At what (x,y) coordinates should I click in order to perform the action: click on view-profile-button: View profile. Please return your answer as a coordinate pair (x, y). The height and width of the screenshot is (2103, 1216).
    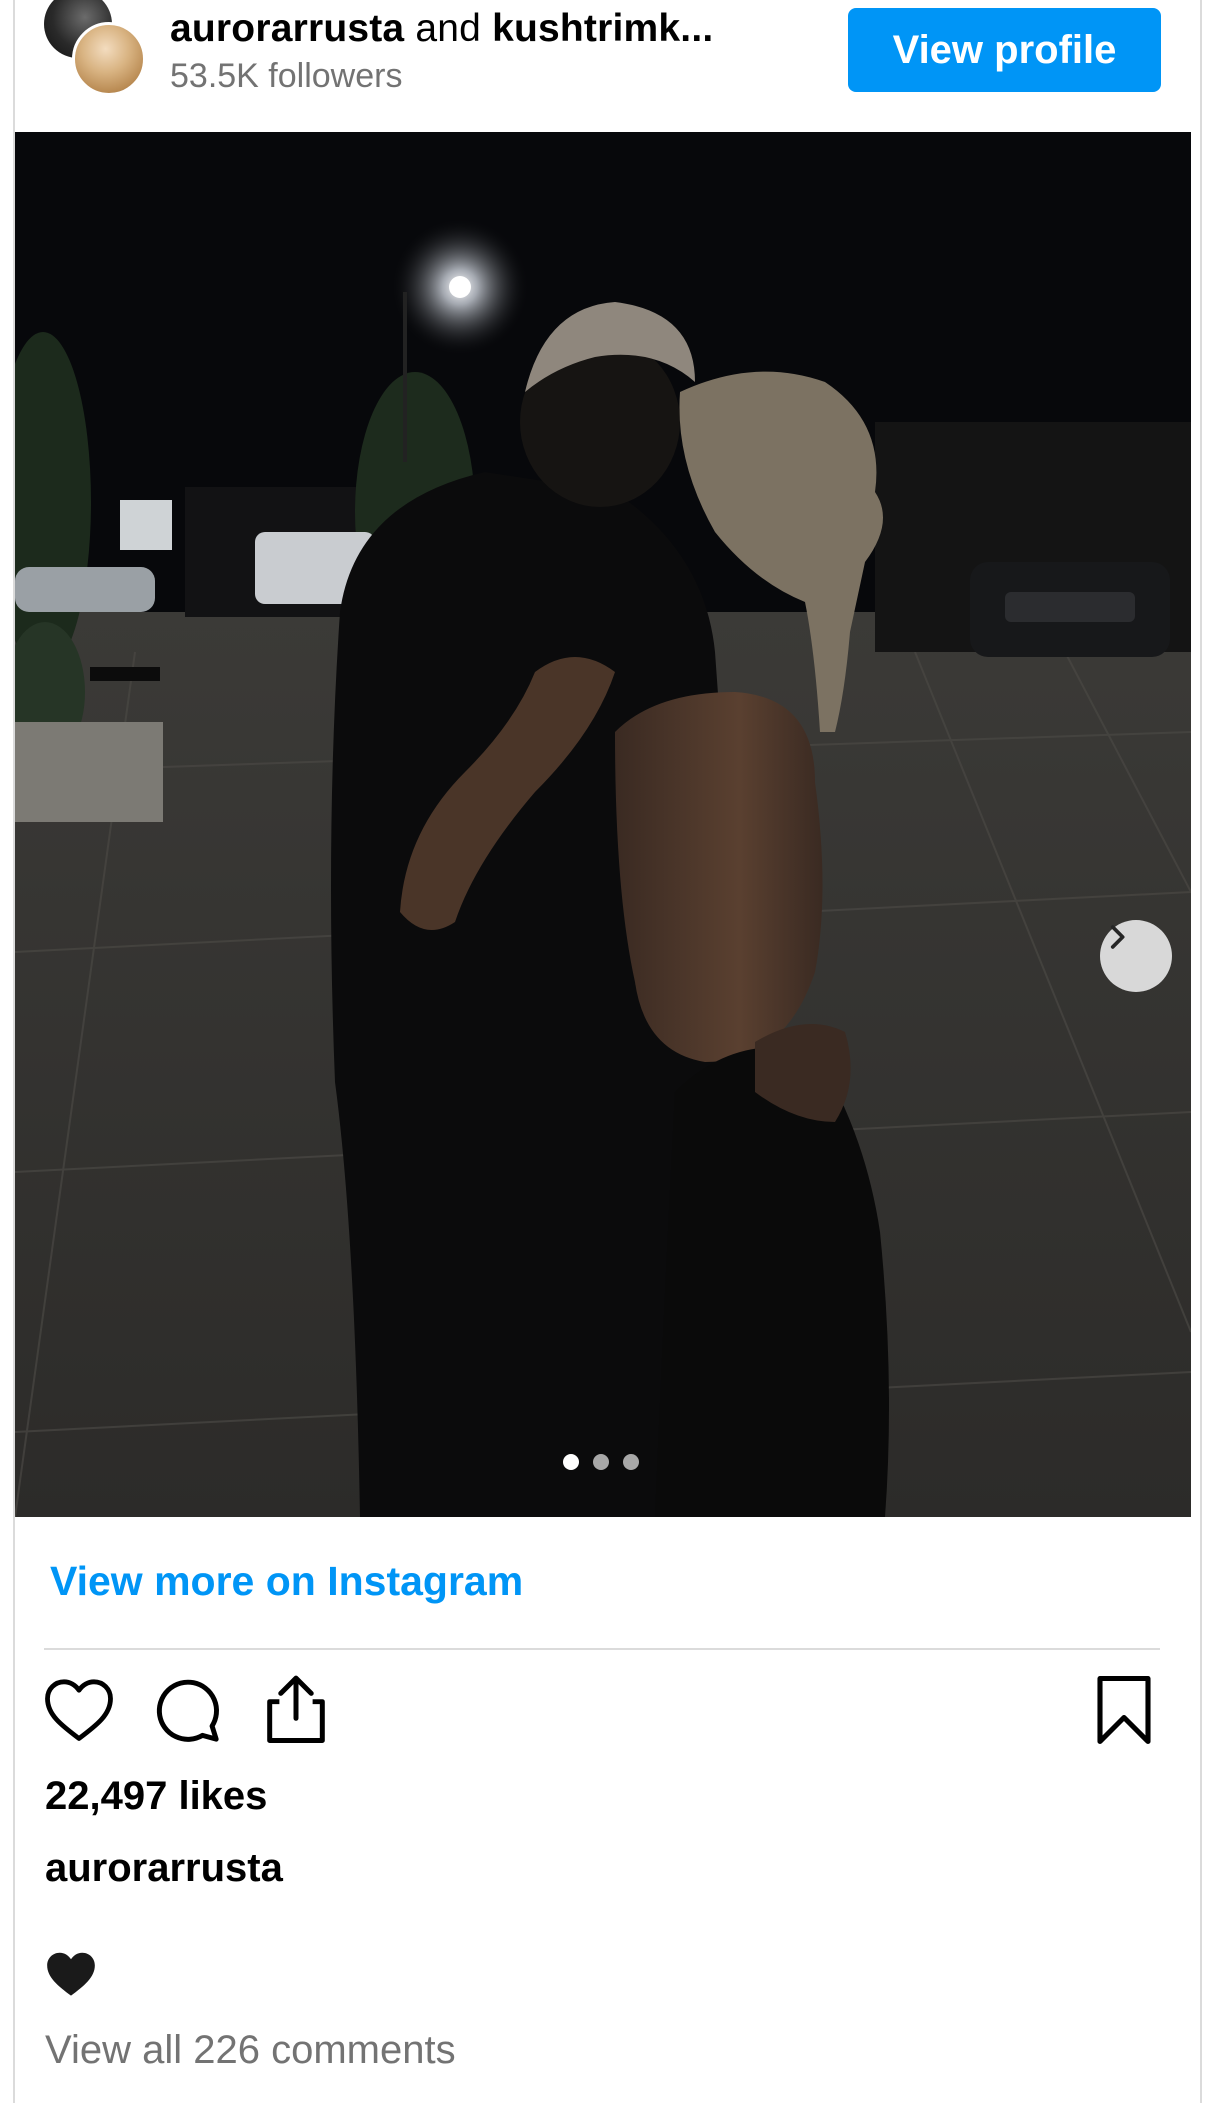
    Looking at the image, I should click on (1004, 50).